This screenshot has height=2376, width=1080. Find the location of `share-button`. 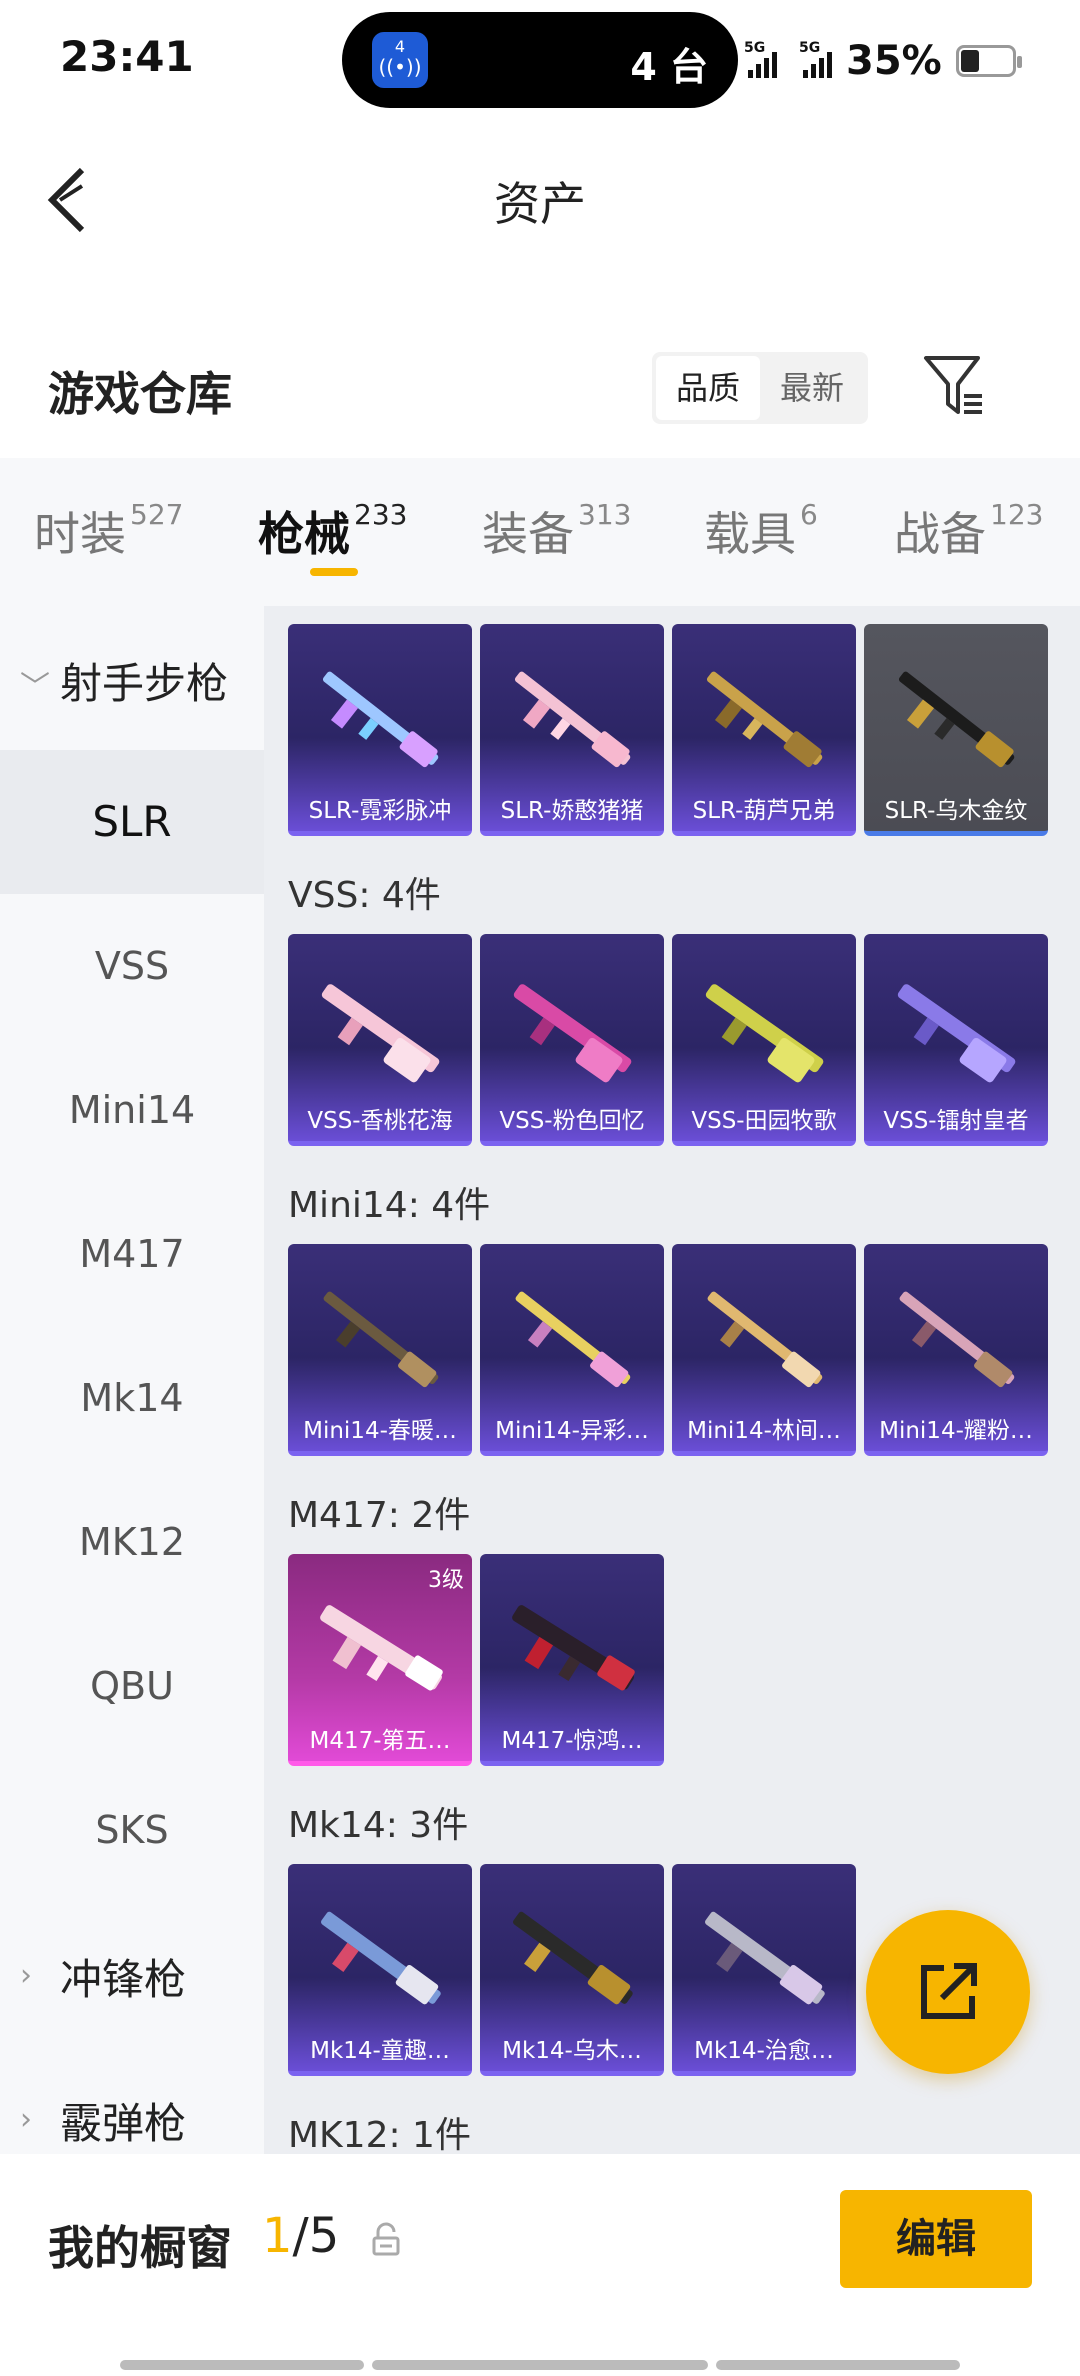

share-button is located at coordinates (948, 1992).